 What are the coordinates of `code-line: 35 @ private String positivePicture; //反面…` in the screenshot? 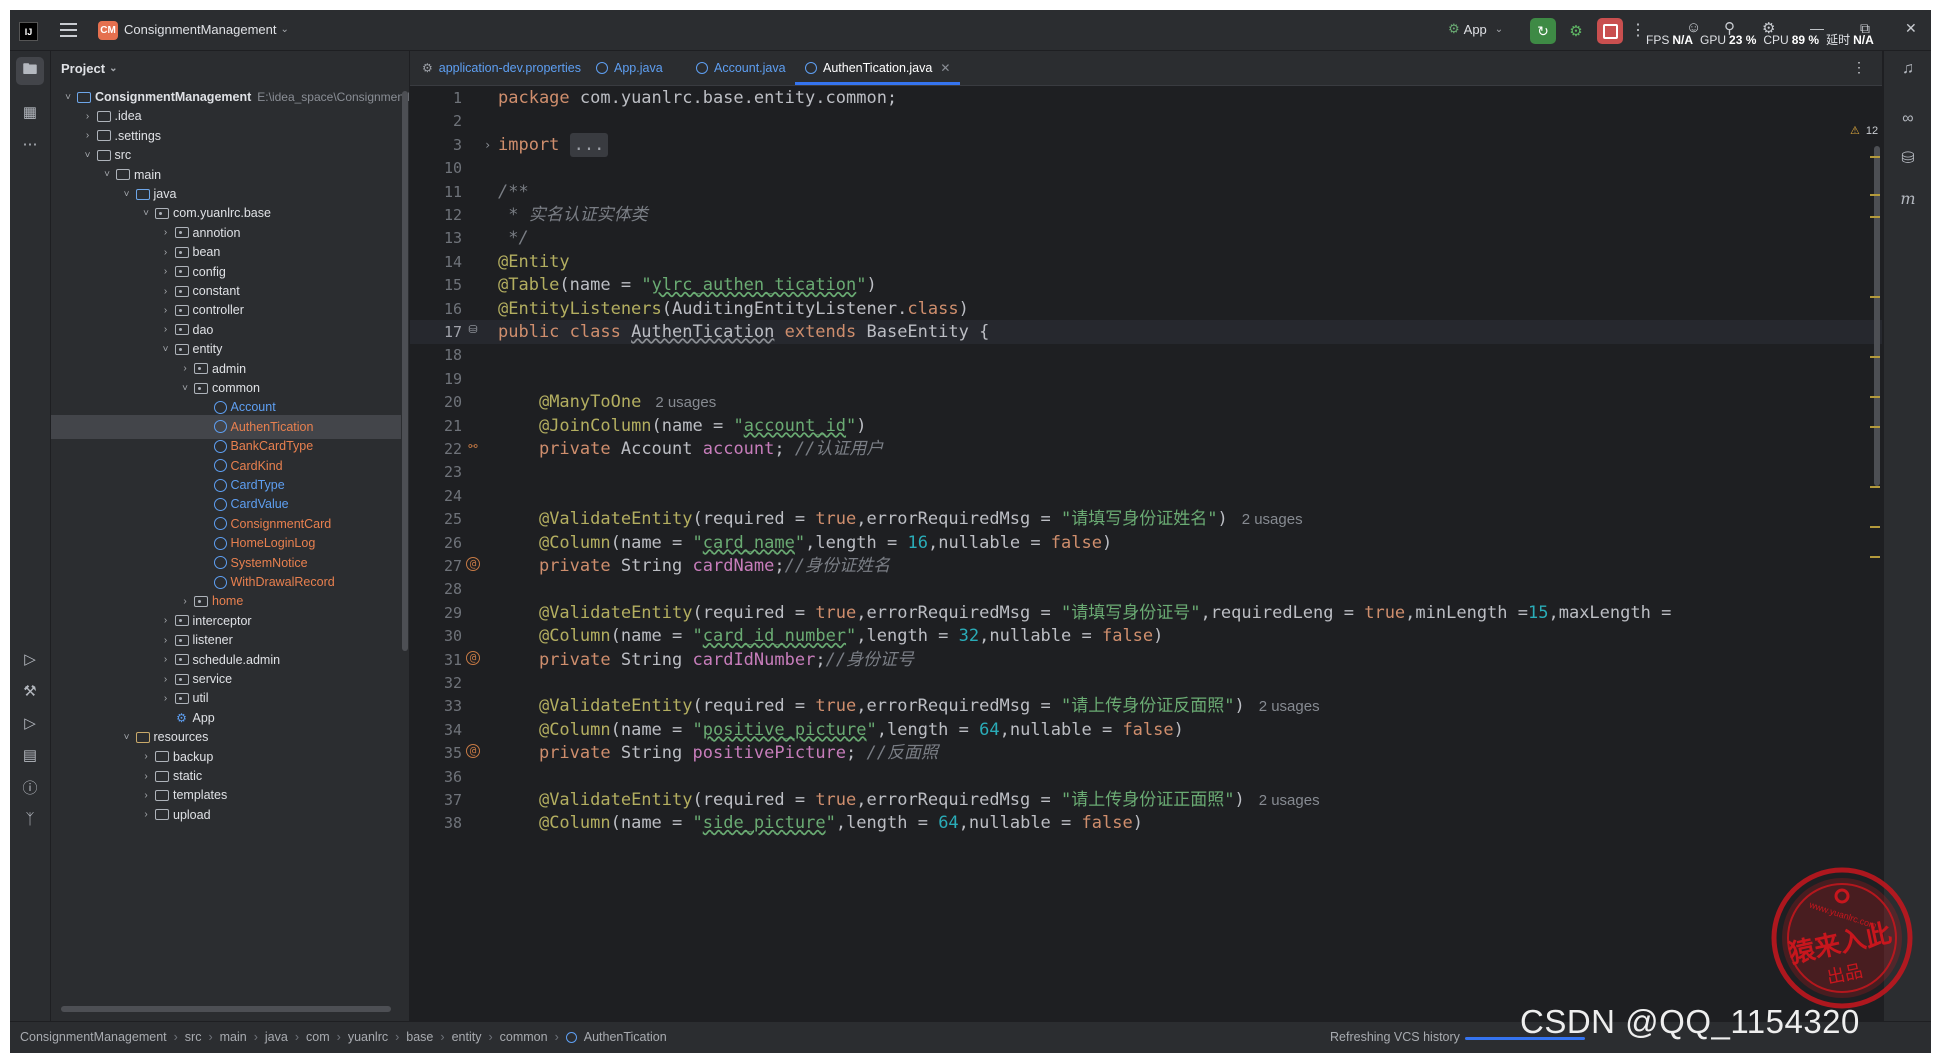 It's located at (1146, 753).